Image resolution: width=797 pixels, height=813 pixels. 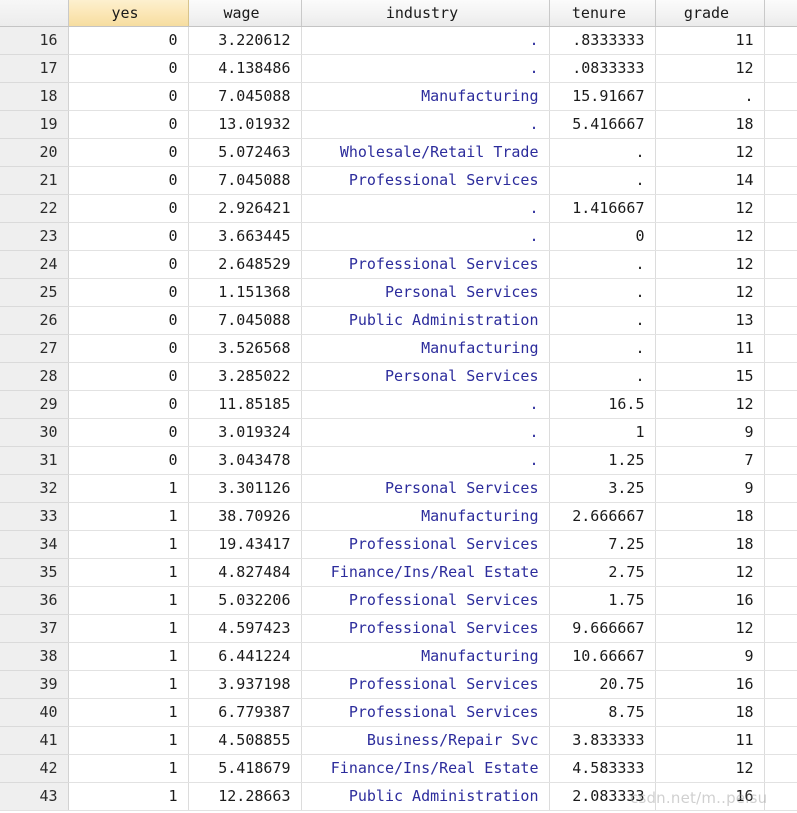 I want to click on row-number: 39, so click(x=34, y=684).